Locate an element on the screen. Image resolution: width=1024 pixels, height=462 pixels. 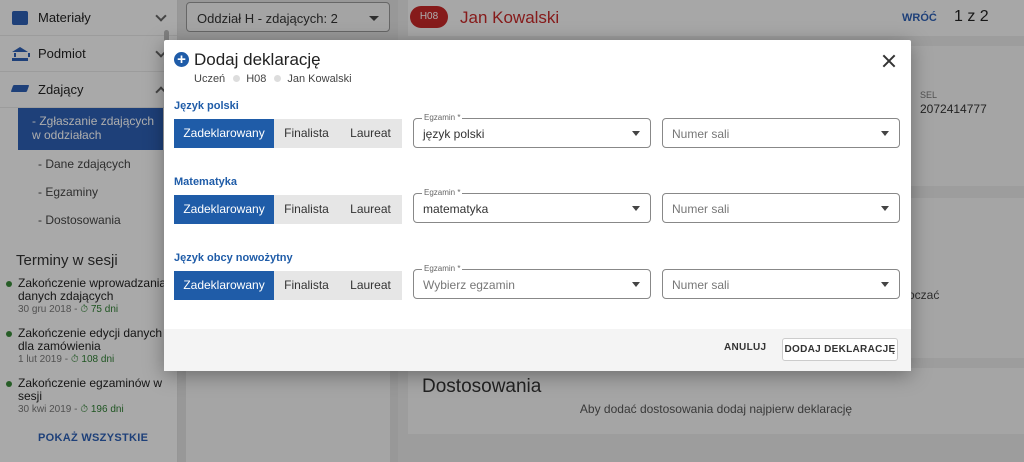
exam-select: Egzamin * Wybierz egzamin is located at coordinates (532, 281).